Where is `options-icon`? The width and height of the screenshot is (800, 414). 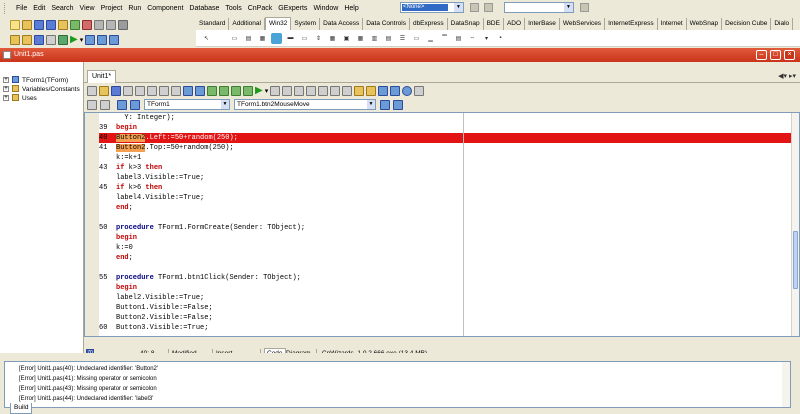
options-icon is located at coordinates (419, 91).